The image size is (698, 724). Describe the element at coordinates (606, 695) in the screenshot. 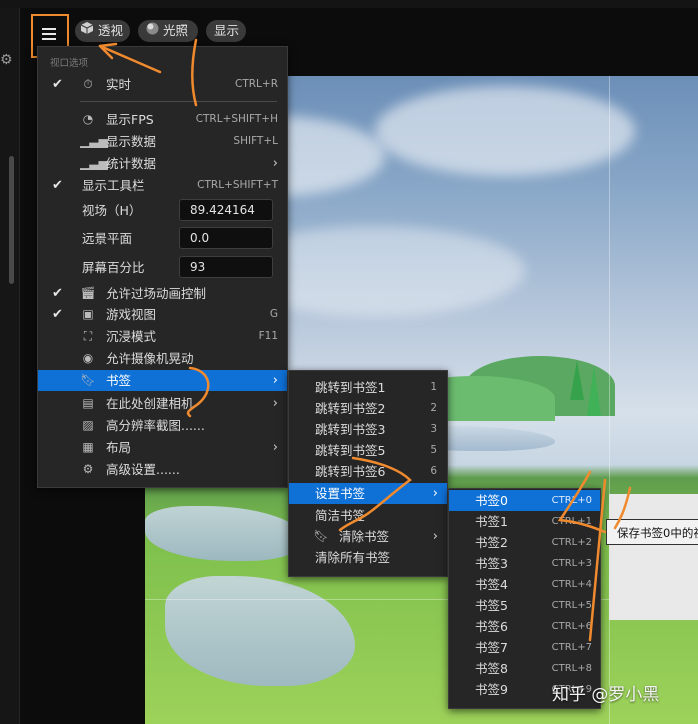

I see `watermark: 知乎 @罗小黑` at that location.